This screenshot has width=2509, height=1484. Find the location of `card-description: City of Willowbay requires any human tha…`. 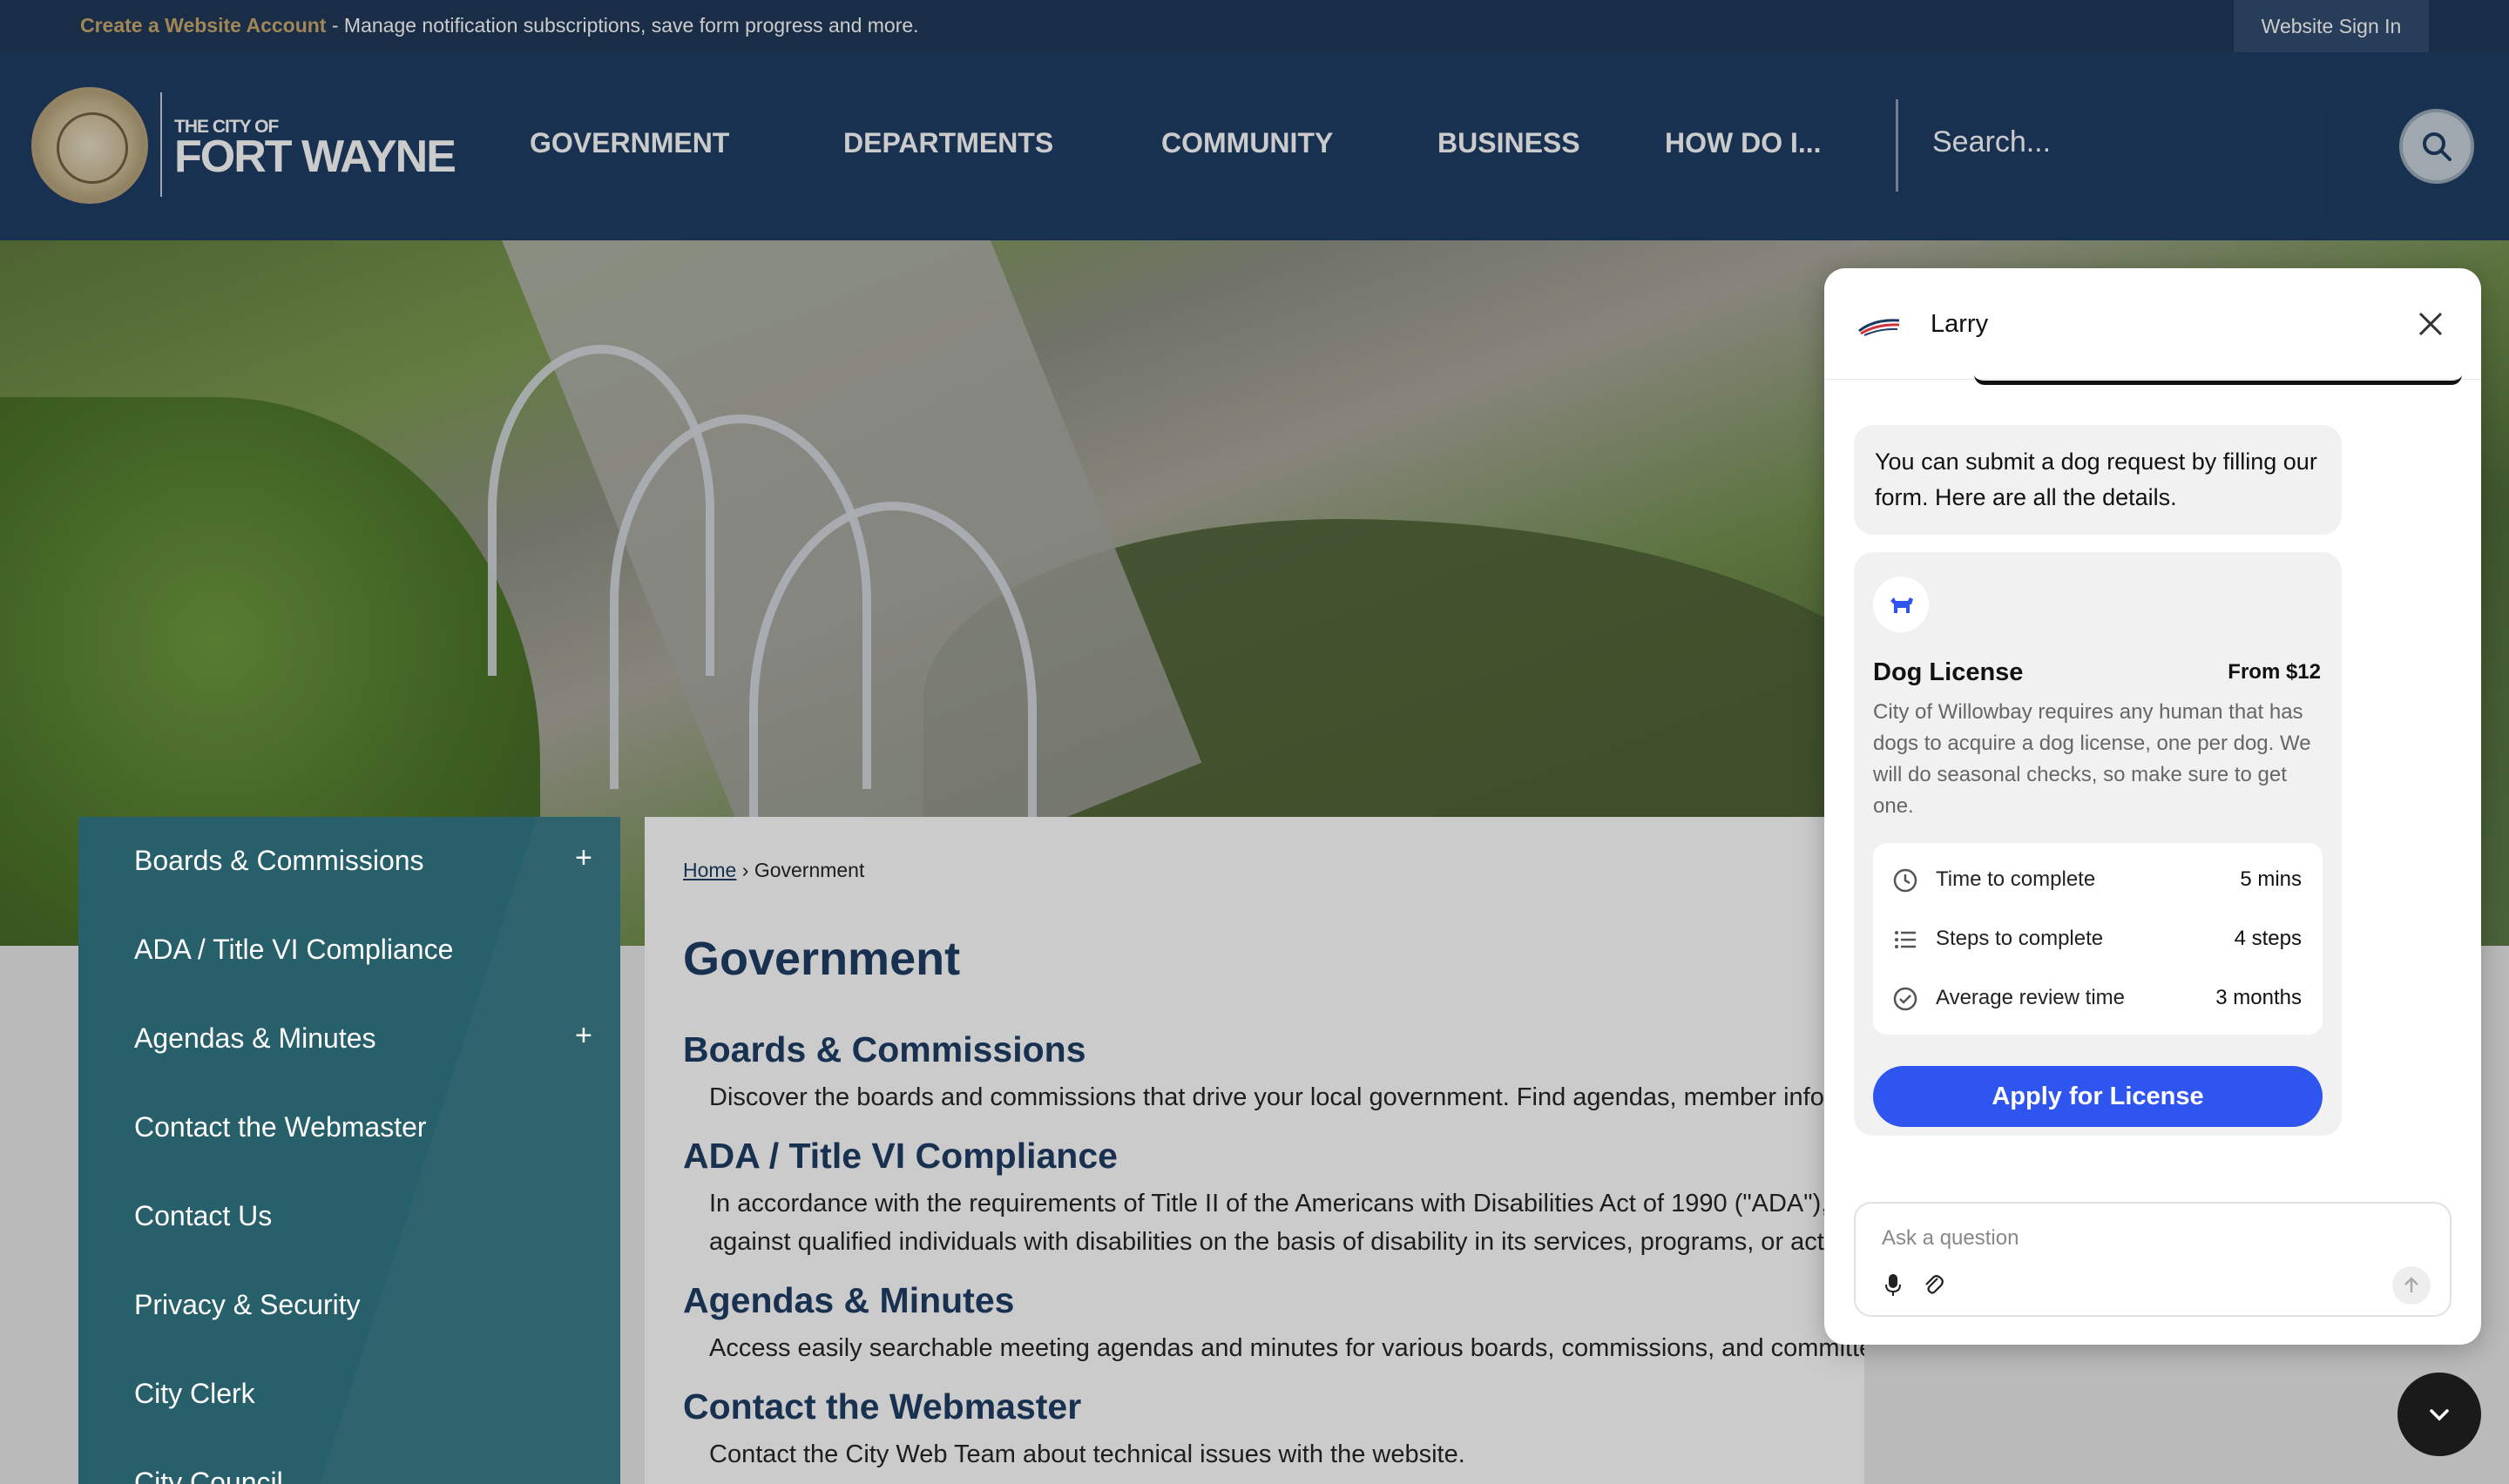

card-description: City of Willowbay requires any human tha… is located at coordinates (2092, 759).